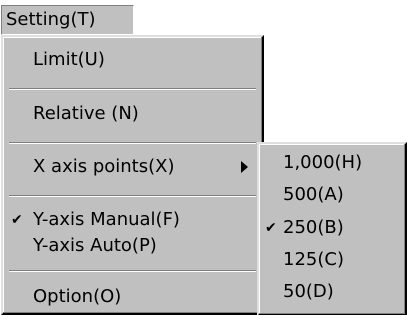  I want to click on submenu-item-125: 125(C), so click(332, 260).